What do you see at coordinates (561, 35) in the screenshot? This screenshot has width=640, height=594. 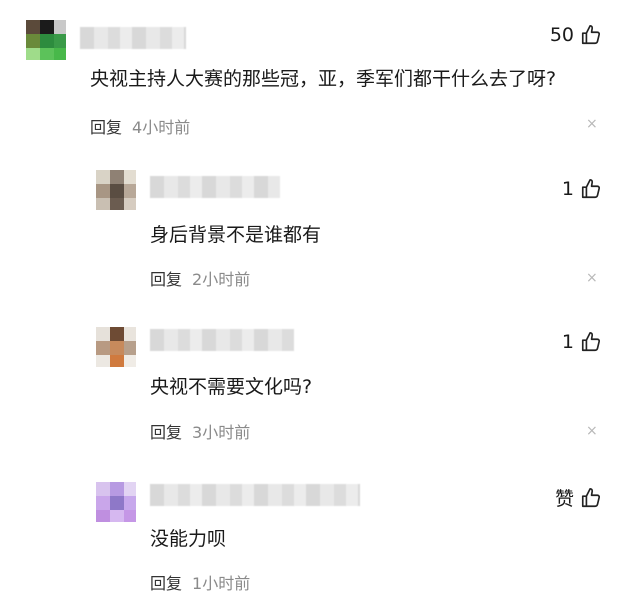 I see `like-count: 50` at bounding box center [561, 35].